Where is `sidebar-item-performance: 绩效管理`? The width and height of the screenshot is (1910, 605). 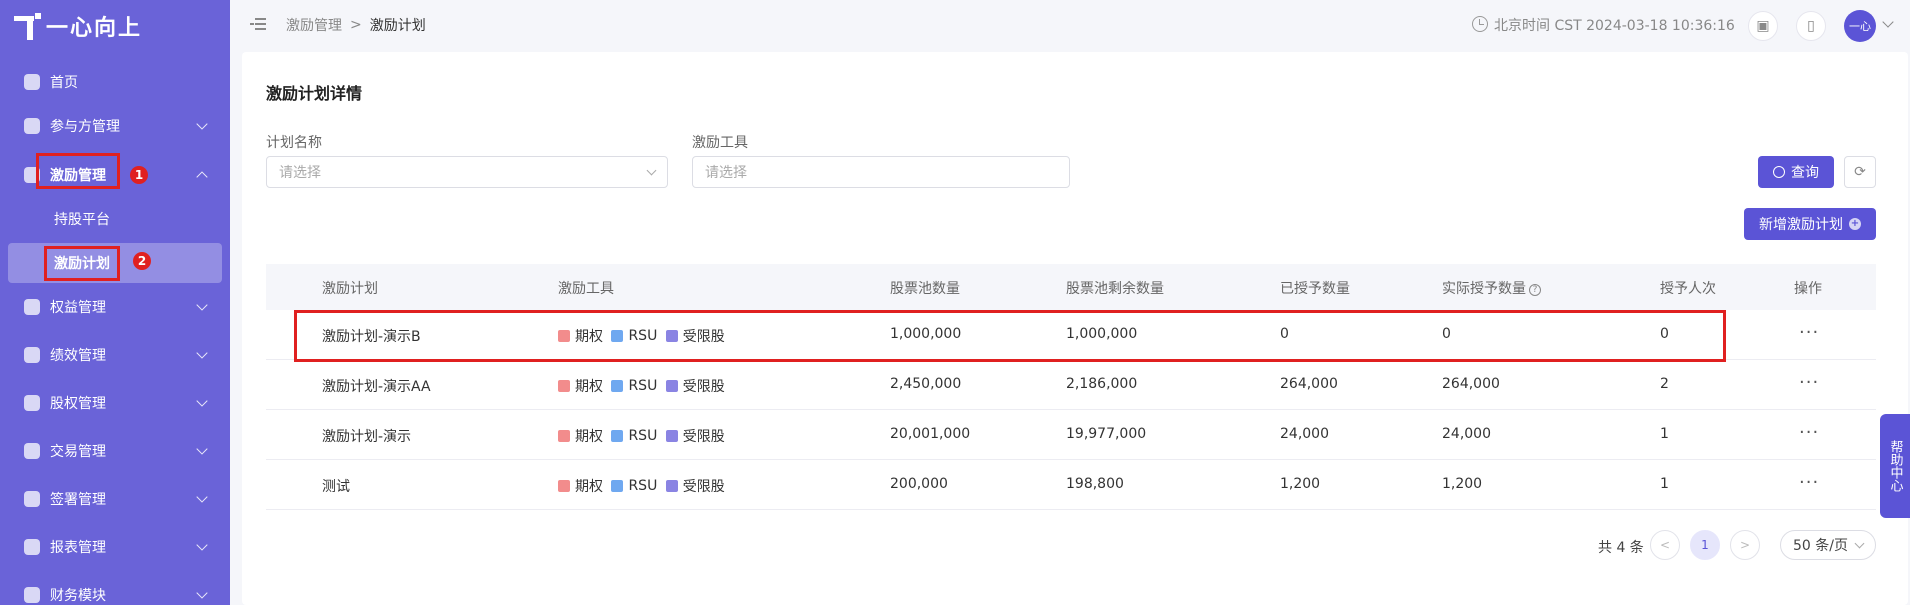 sidebar-item-performance: 绩效管理 is located at coordinates (115, 355).